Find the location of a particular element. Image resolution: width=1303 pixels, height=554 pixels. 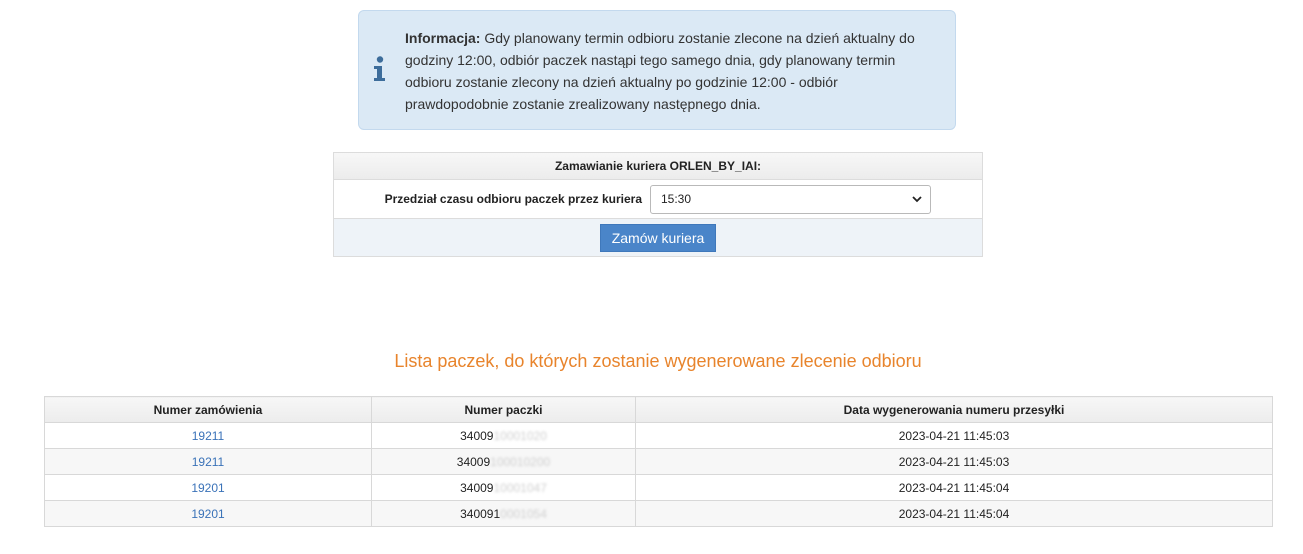

parcel-number-cell: 34009100010200 is located at coordinates (503, 461).